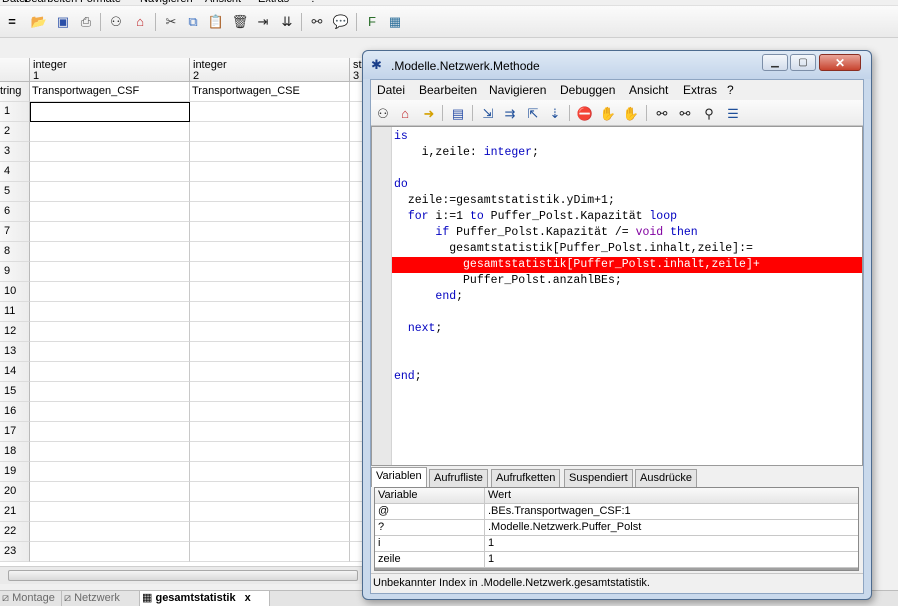  What do you see at coordinates (15, 532) in the screenshot?
I see `row-header: 22` at bounding box center [15, 532].